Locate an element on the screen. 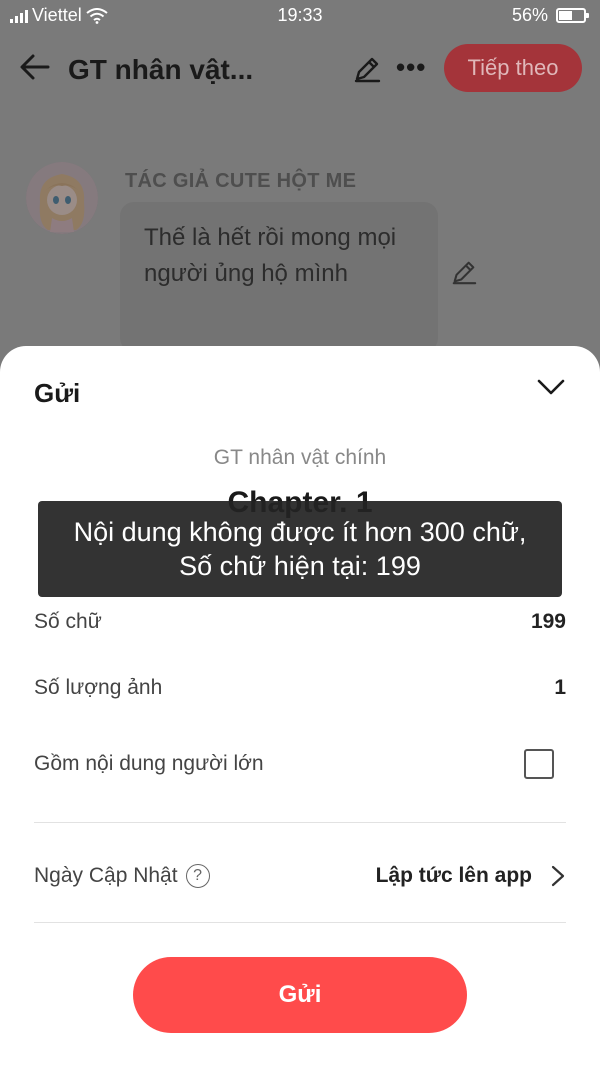  chevron-right-icon is located at coordinates (558, 876).